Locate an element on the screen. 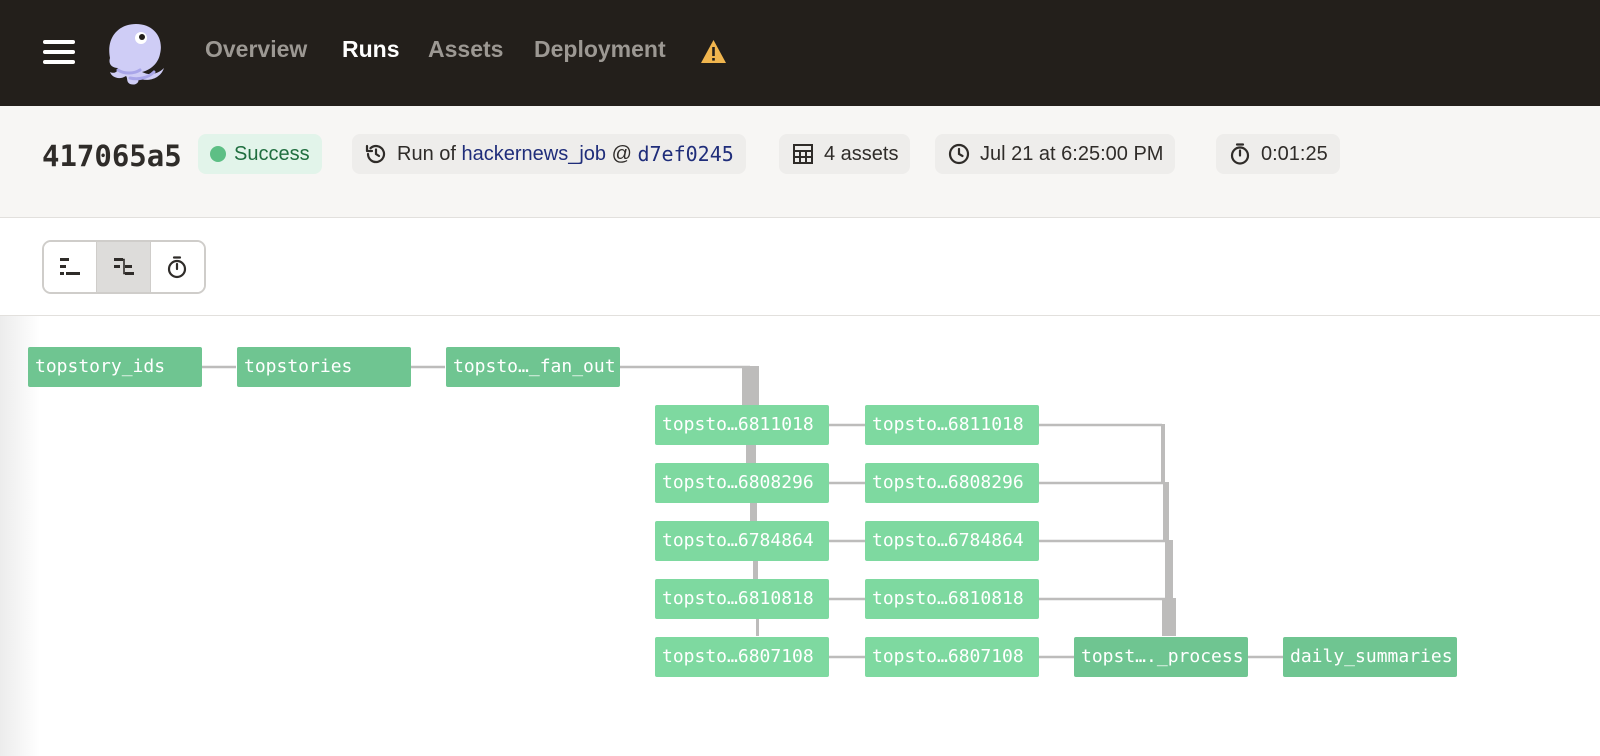  table-icon is located at coordinates (803, 154).